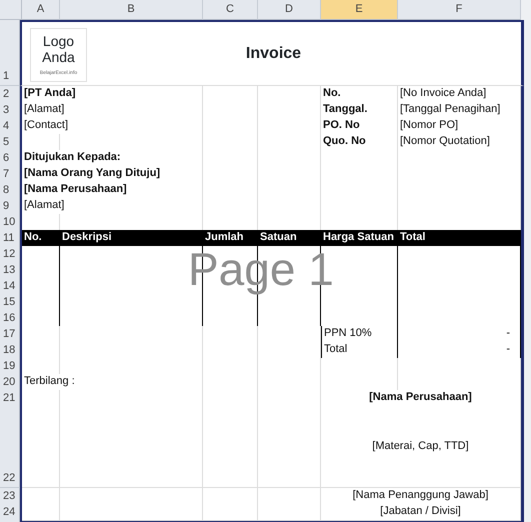  Describe the element at coordinates (131, 10) in the screenshot. I see `column-header: B` at that location.